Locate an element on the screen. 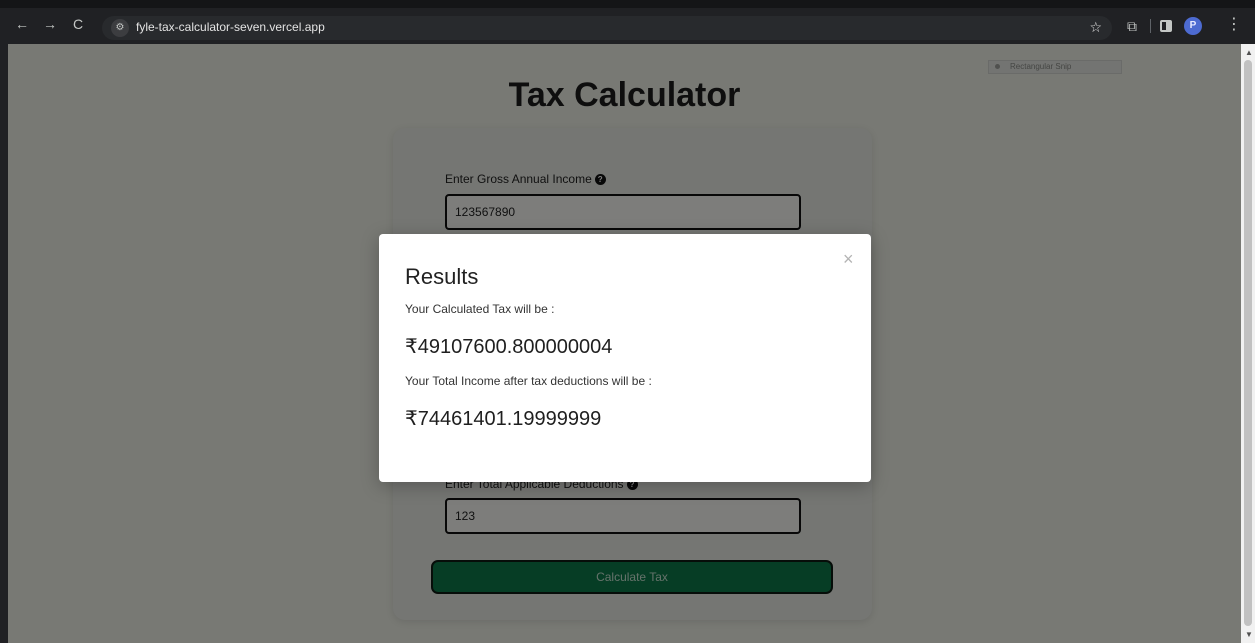 This screenshot has height=643, width=1255. modal-title: Results is located at coordinates (442, 276).